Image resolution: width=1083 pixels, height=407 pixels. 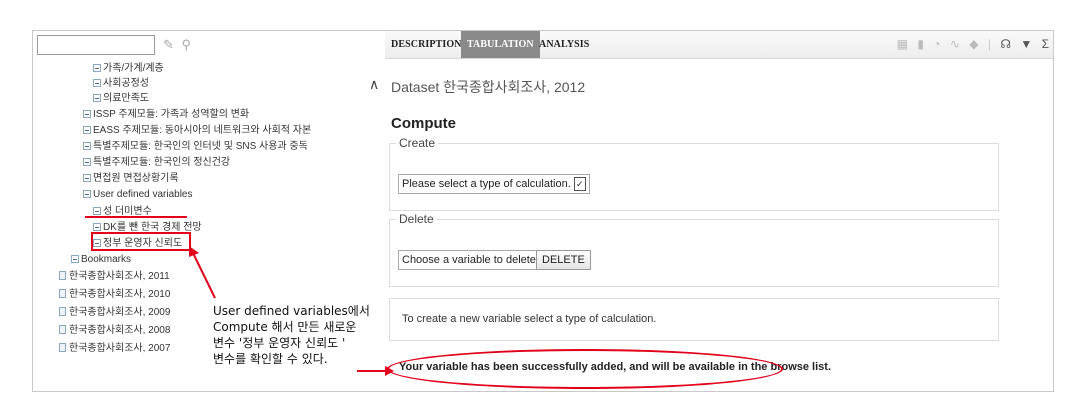 What do you see at coordinates (375, 371) in the screenshot?
I see `annotation-arrow-right` at bounding box center [375, 371].